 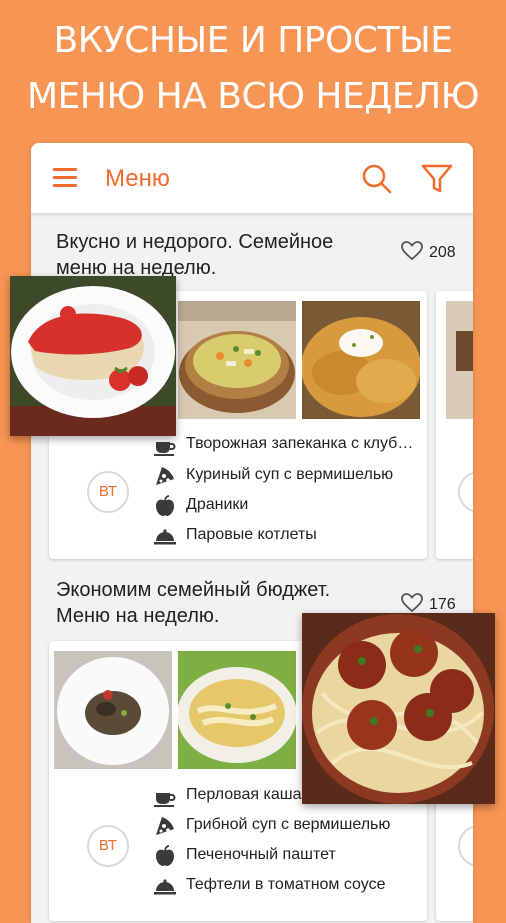 I want to click on search-icon, so click(x=377, y=179).